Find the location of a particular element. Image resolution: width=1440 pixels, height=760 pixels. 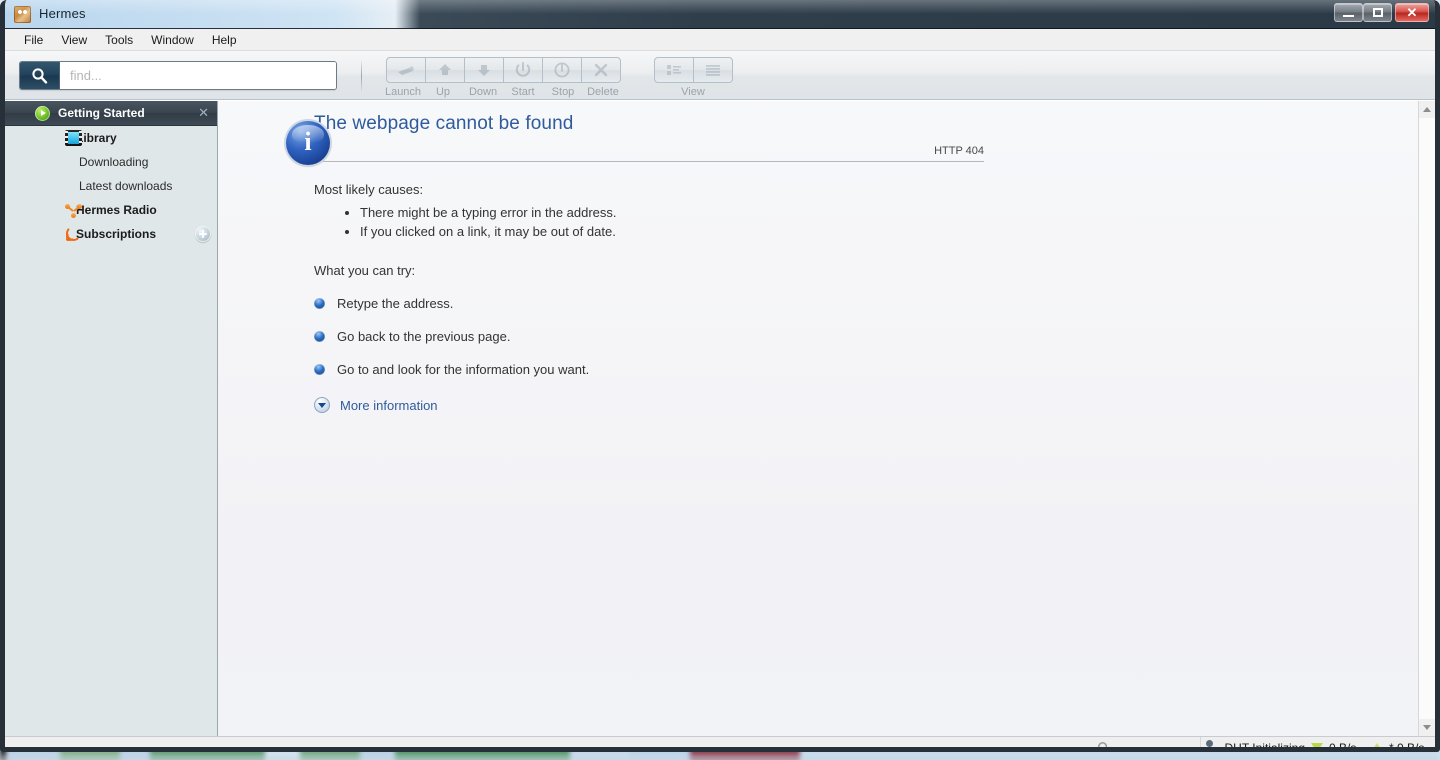

http-code-row: HTTP 404 is located at coordinates (649, 151).